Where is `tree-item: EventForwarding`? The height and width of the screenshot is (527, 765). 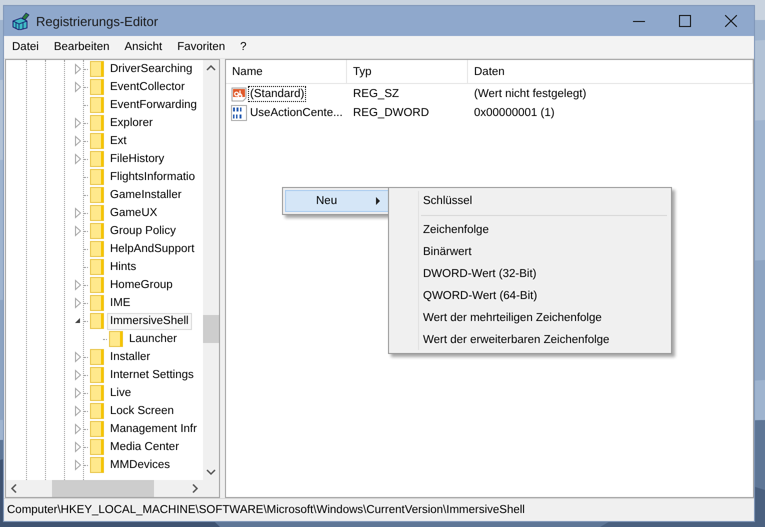
tree-item: EventForwarding is located at coordinates (153, 105).